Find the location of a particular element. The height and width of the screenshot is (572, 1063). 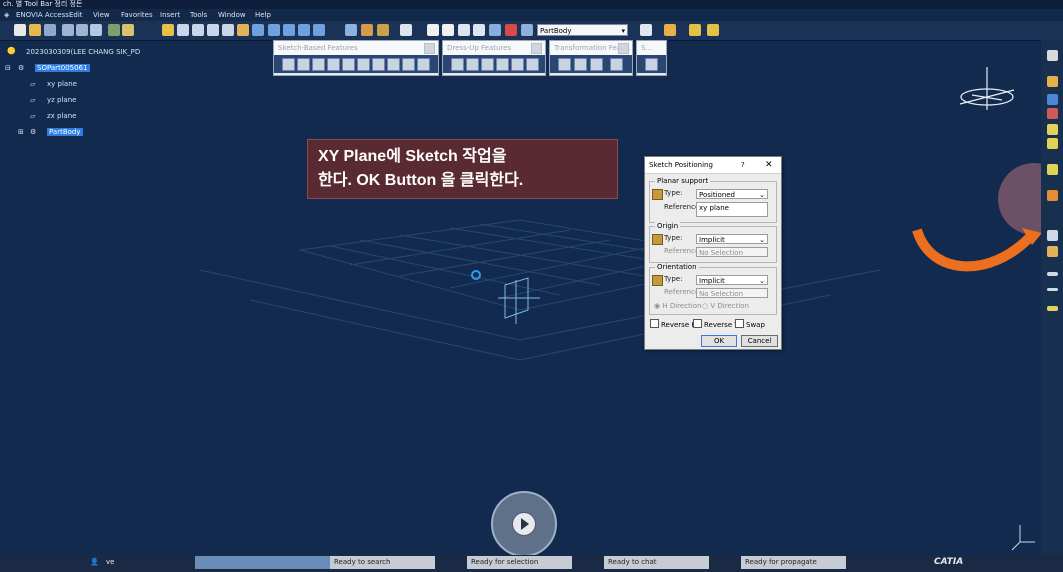

hide-show-icon is located at coordinates (304, 30).